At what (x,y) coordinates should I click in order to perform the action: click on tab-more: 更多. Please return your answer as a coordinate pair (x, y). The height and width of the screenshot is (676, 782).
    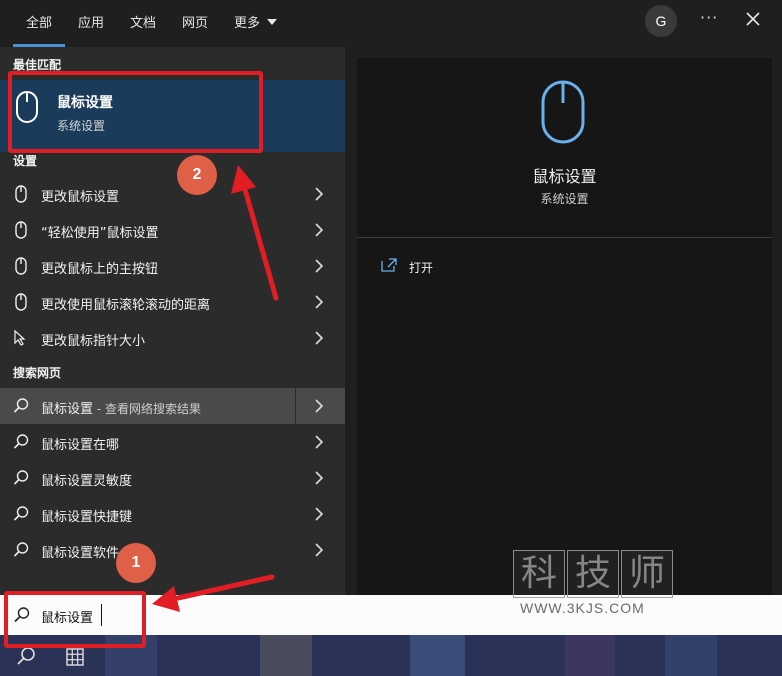
    Looking at the image, I should click on (256, 21).